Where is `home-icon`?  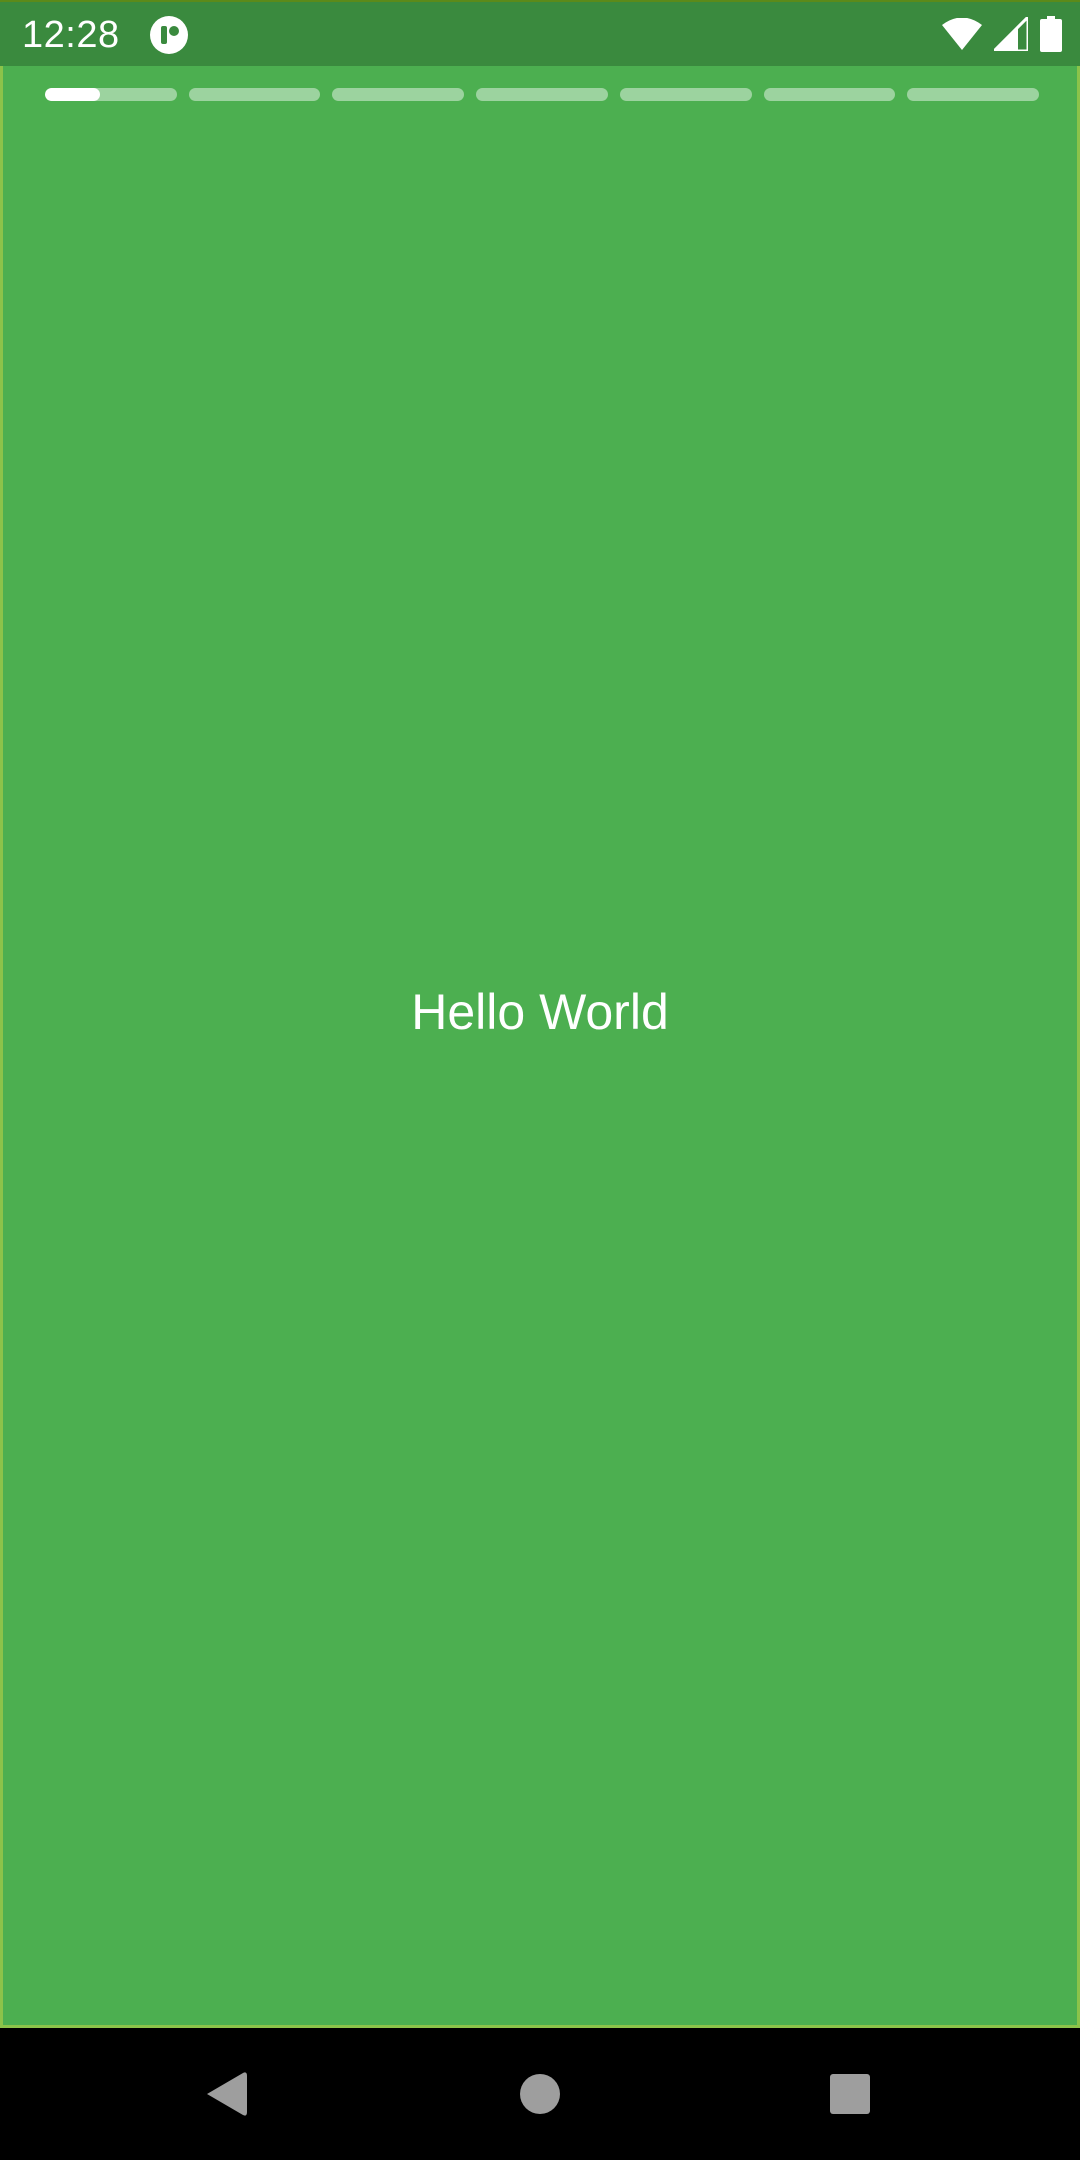
home-icon is located at coordinates (540, 2094).